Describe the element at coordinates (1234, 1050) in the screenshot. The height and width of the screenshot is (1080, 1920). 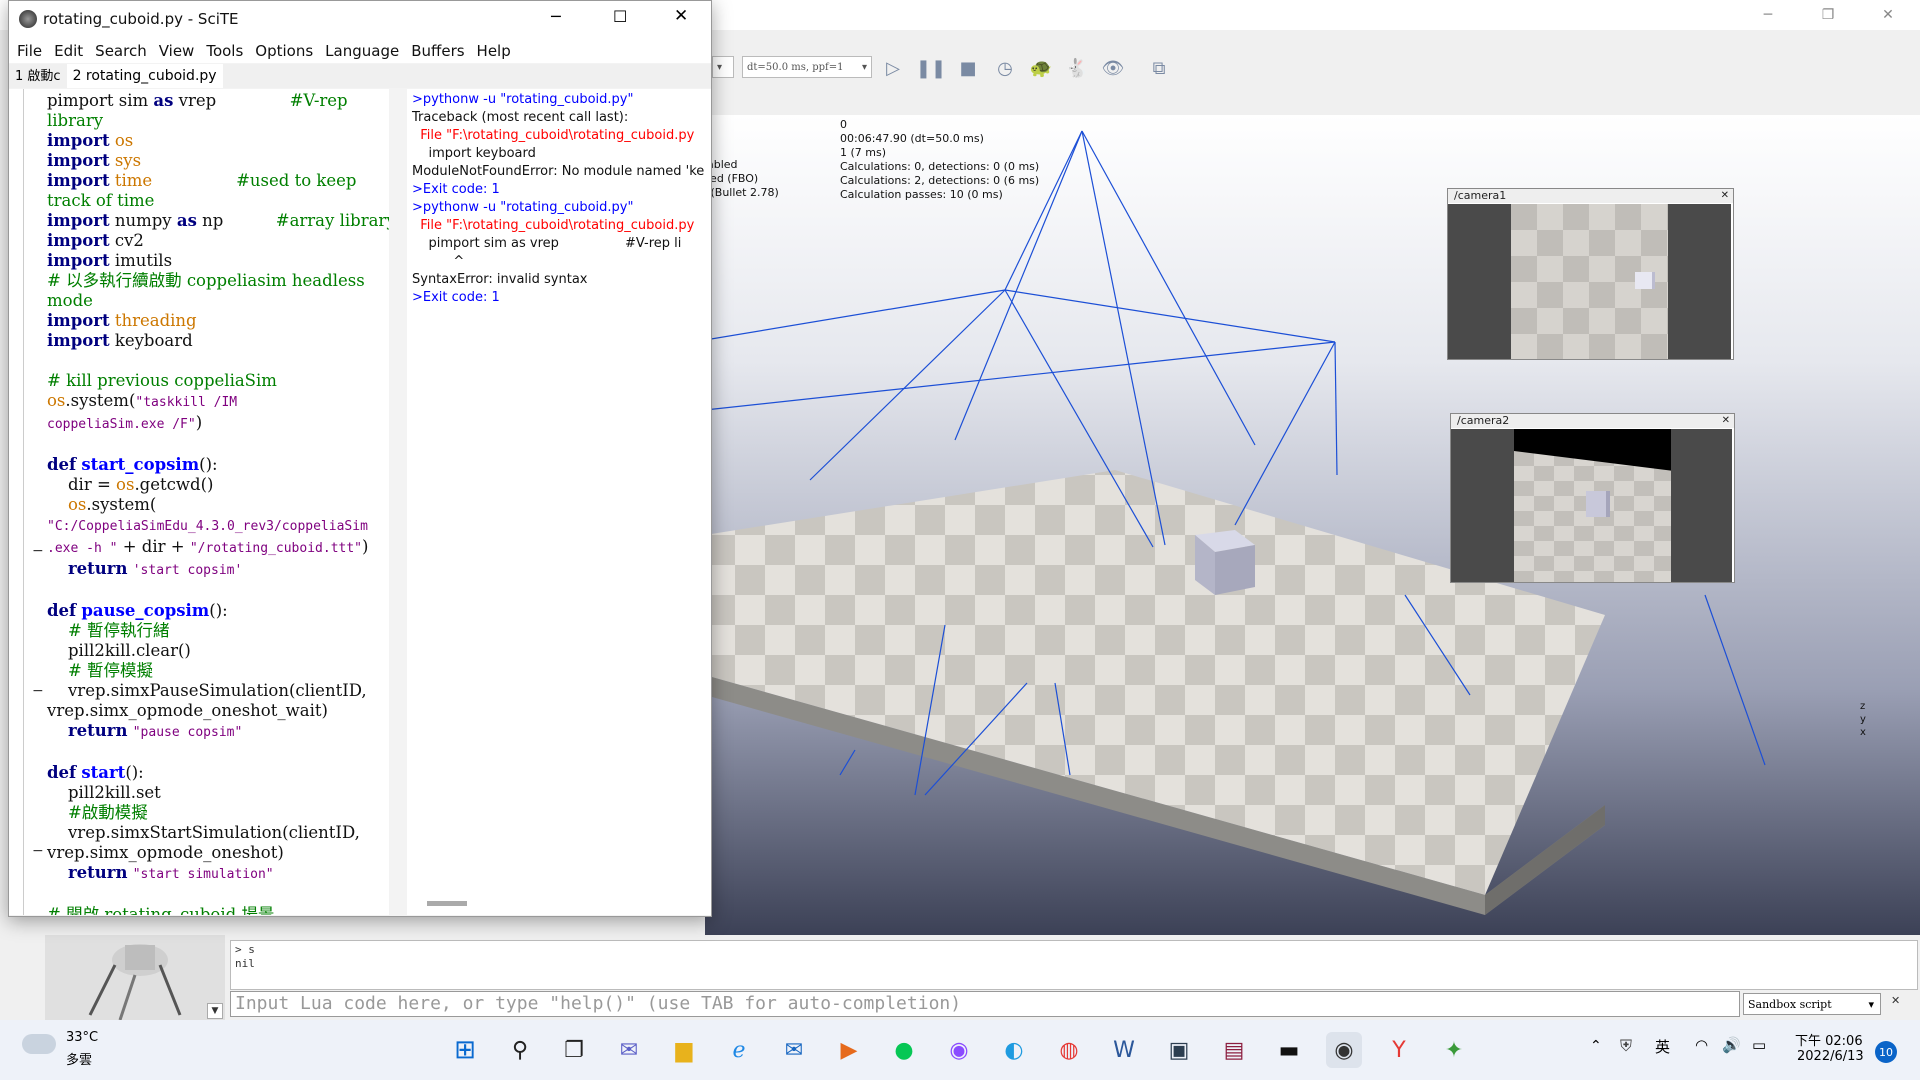
I see `winrar-icon: ▤` at that location.